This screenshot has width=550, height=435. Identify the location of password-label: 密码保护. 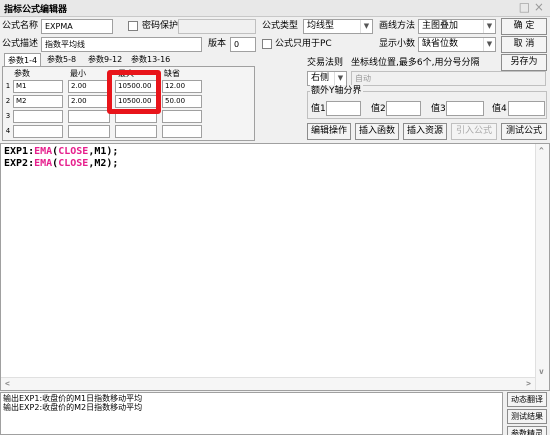
(160, 26).